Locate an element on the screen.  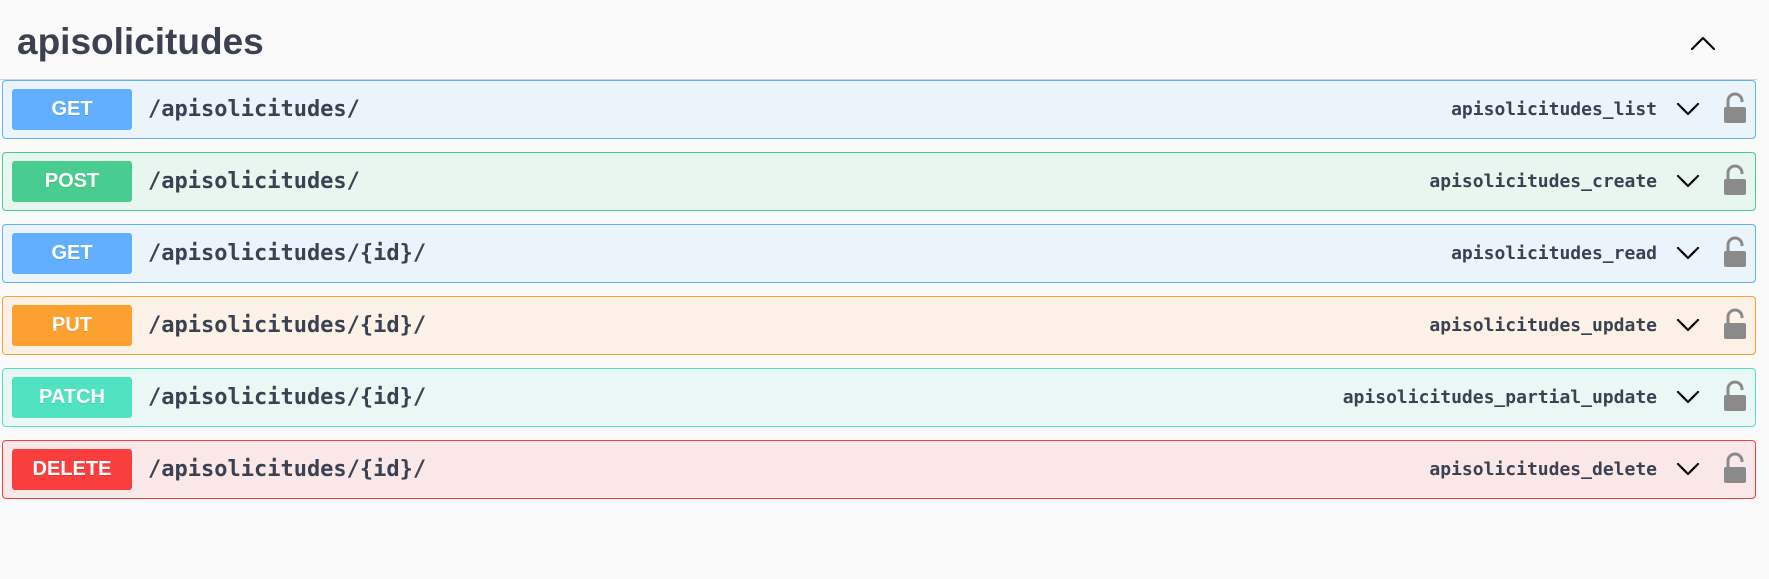
method-badge: DELETE is located at coordinates (72, 469).